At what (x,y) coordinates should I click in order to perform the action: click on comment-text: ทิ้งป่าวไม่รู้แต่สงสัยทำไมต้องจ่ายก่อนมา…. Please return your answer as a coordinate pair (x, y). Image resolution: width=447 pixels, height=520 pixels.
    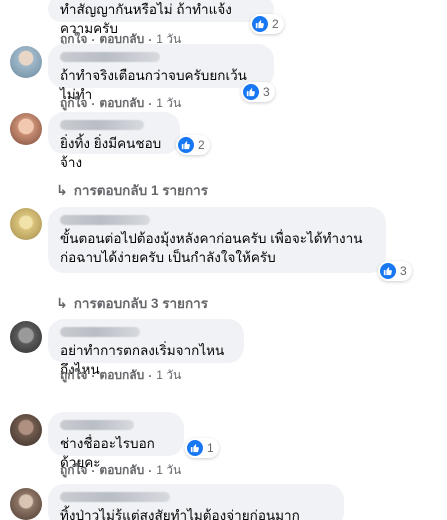
    Looking at the image, I should click on (180, 514).